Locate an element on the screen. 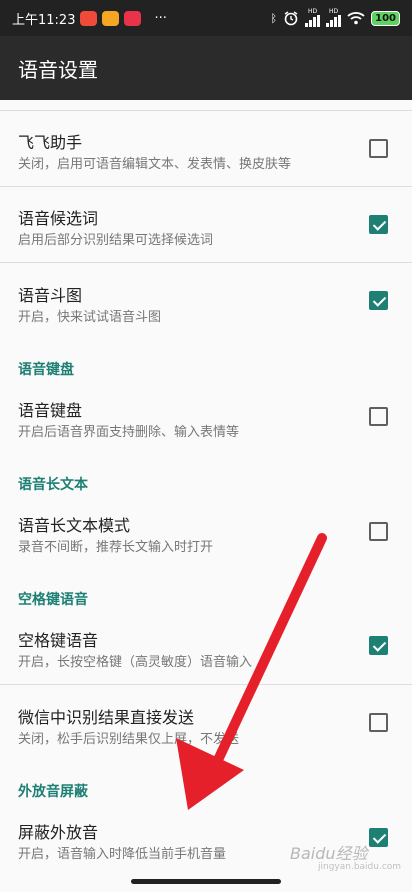 Image resolution: width=412 pixels, height=892 pixels. battery-icon: 100 is located at coordinates (385, 18).